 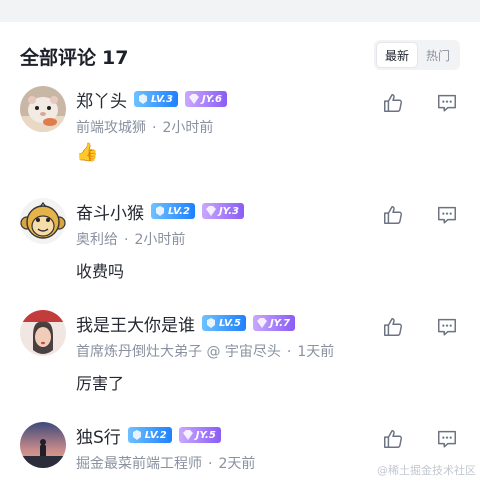 What do you see at coordinates (212, 99) in the screenshot?
I see `jy-text: JY.6` at bounding box center [212, 99].